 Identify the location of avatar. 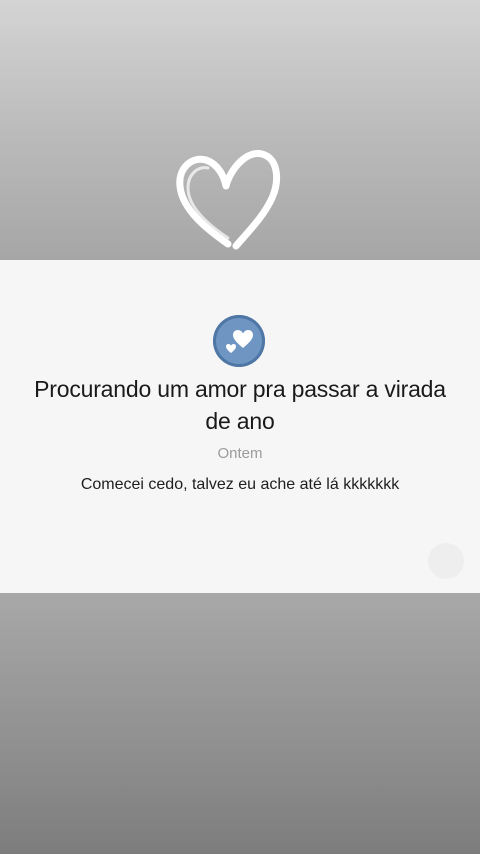
(239, 341).